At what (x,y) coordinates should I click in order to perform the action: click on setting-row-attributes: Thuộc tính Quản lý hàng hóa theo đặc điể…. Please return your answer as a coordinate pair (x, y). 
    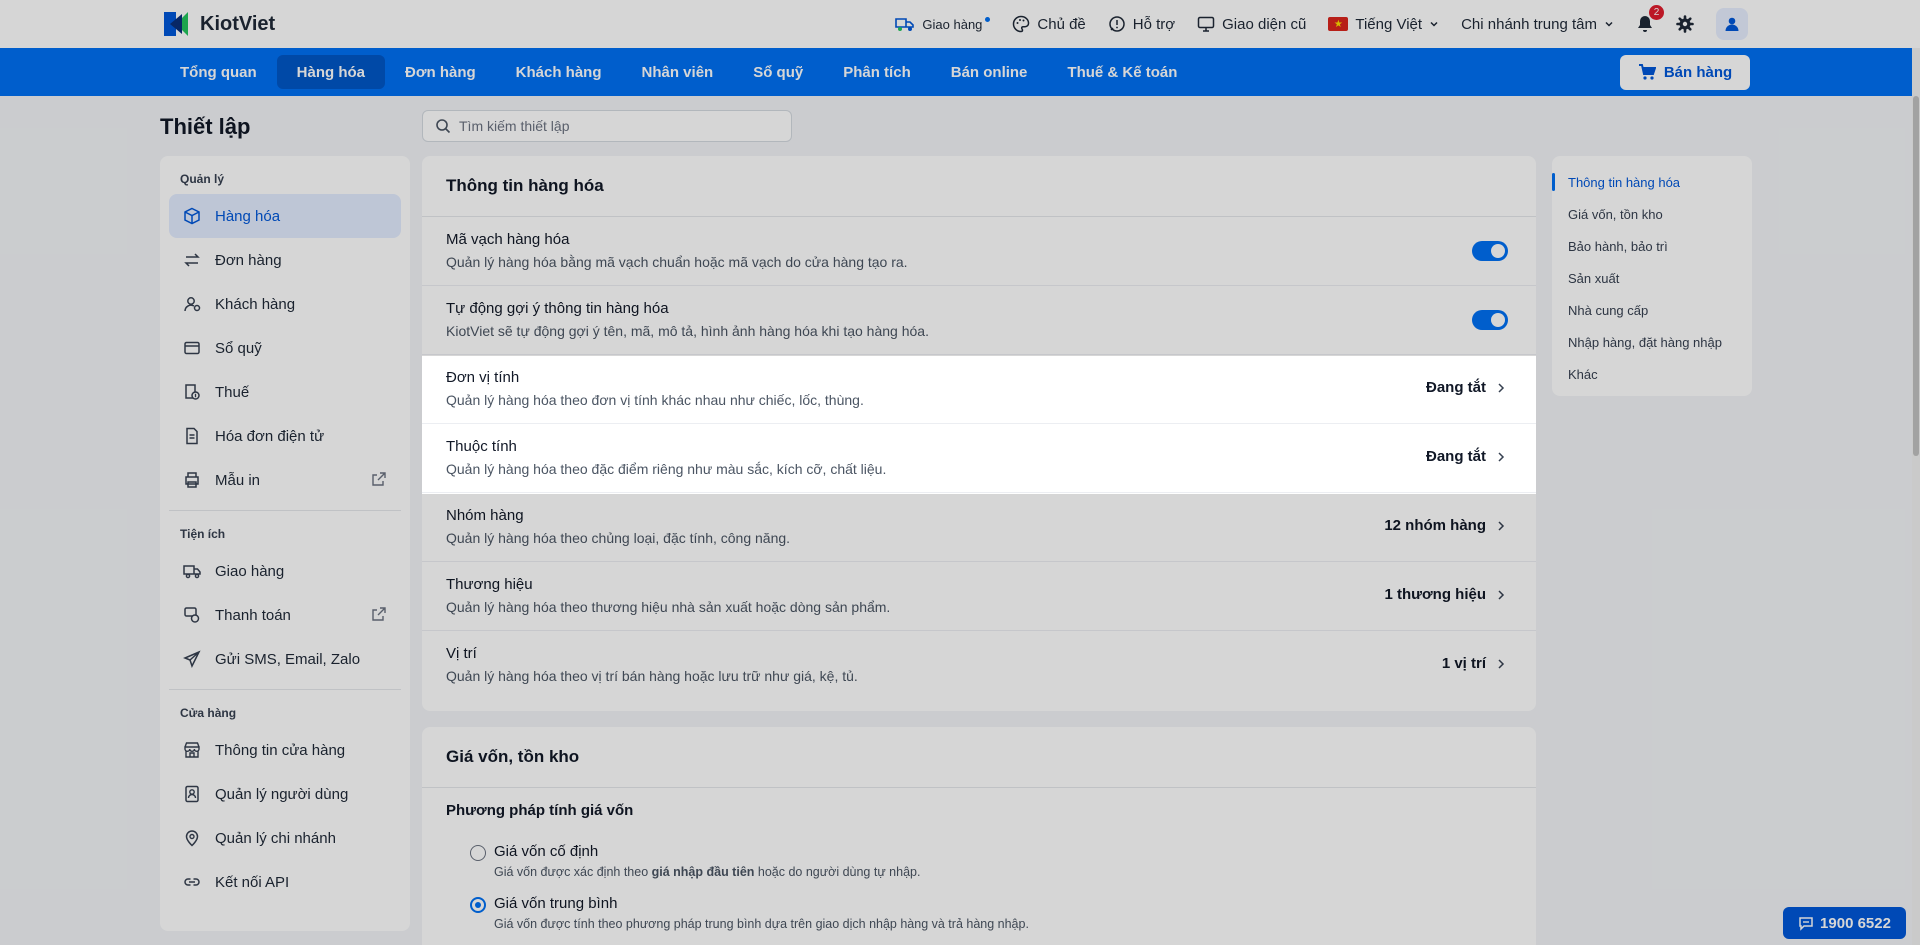
    Looking at the image, I should click on (979, 458).